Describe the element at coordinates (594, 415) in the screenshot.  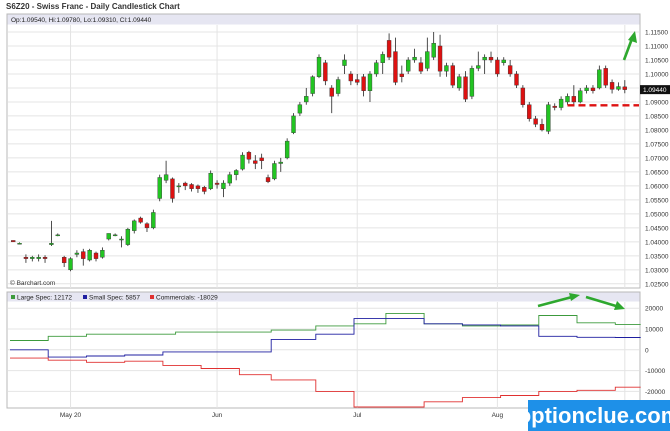
I see `watermark-text: optionclue.com` at that location.